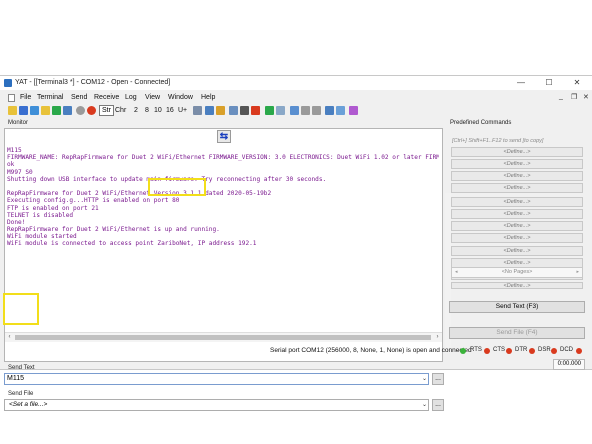  What do you see at coordinates (561, 96) in the screenshot?
I see `mdi-minimize-button: _` at bounding box center [561, 96].